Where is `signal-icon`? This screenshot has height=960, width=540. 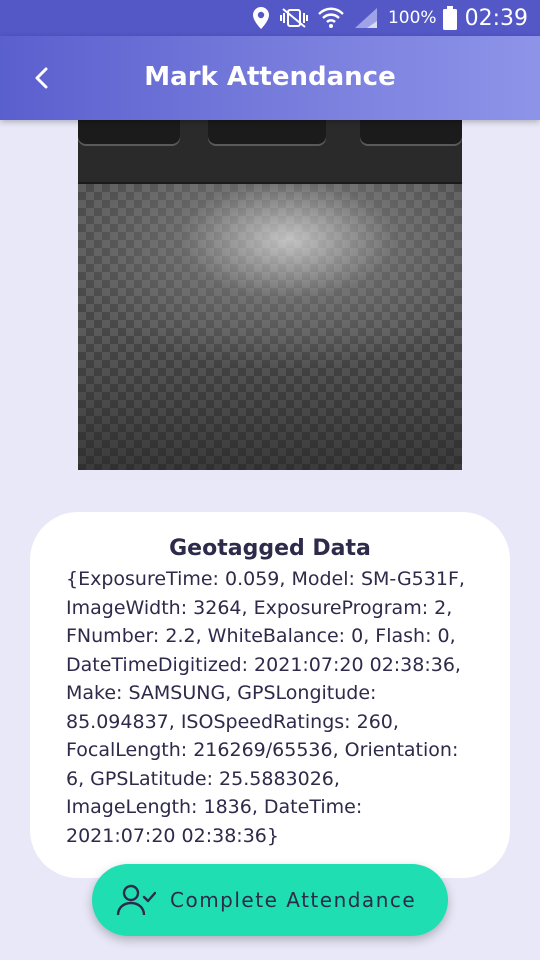 signal-icon is located at coordinates (366, 18).